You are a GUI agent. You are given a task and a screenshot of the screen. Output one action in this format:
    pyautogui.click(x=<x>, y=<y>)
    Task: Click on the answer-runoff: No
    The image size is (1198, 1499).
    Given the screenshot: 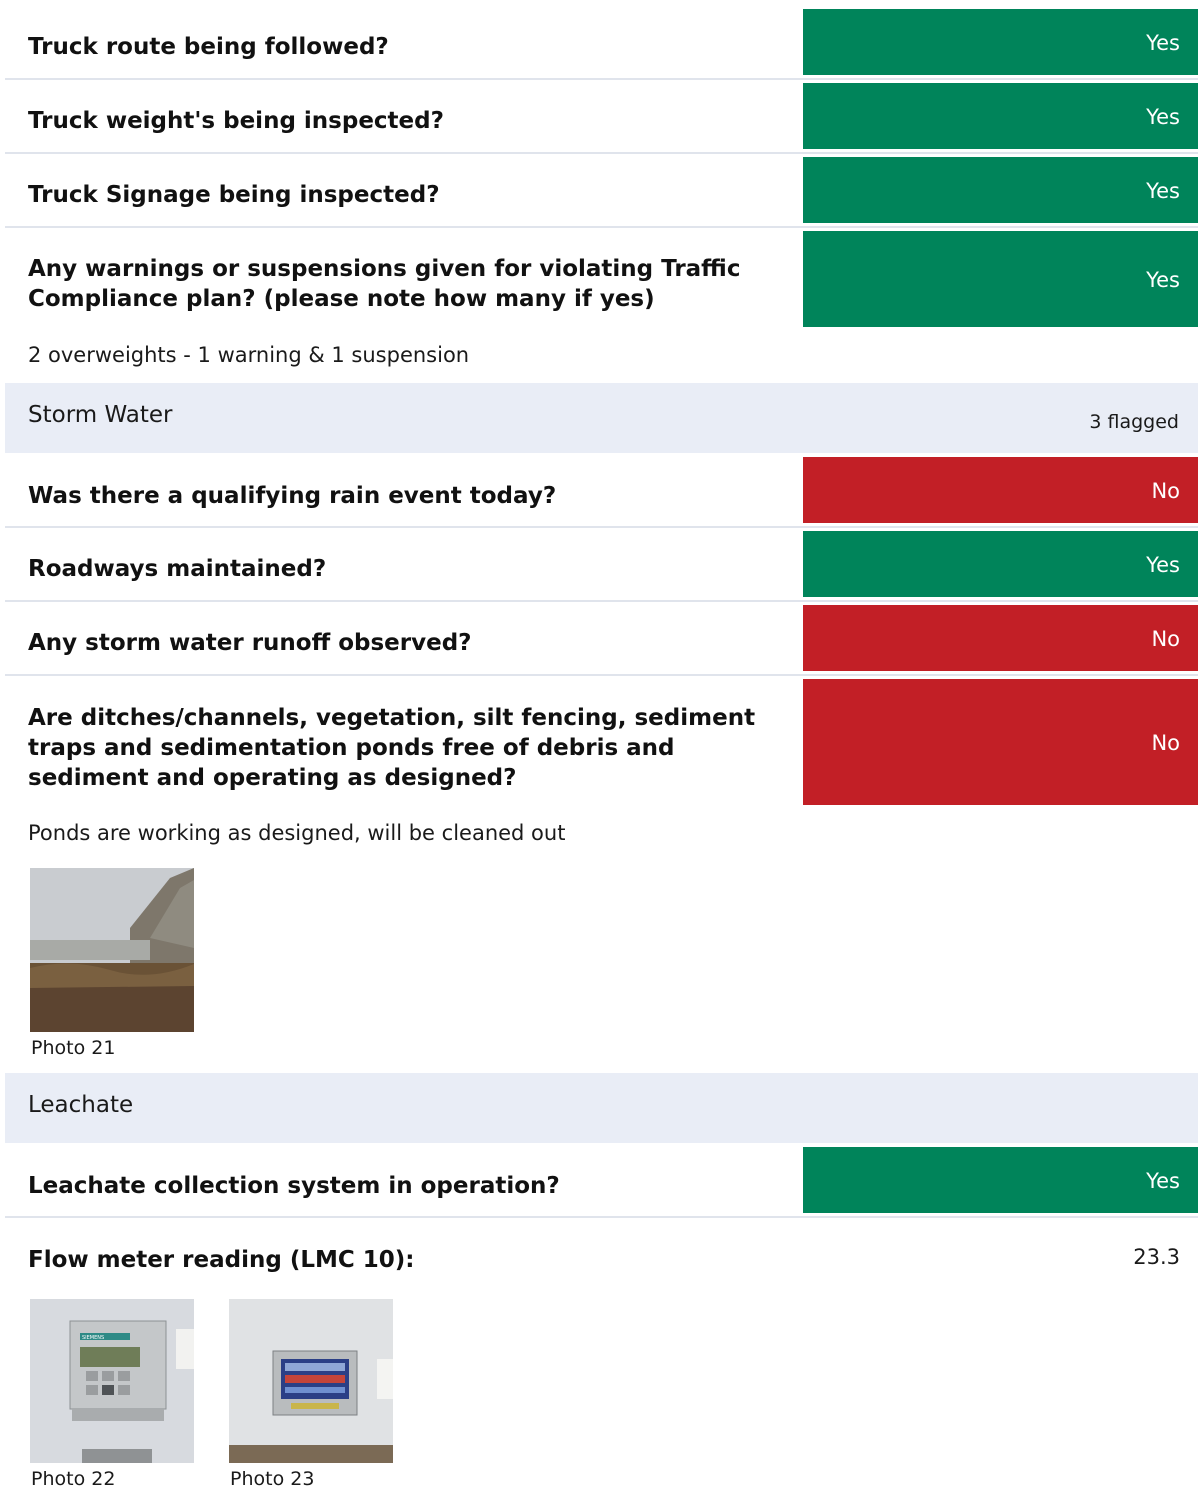 What is the action you would take?
    pyautogui.click(x=1000, y=638)
    